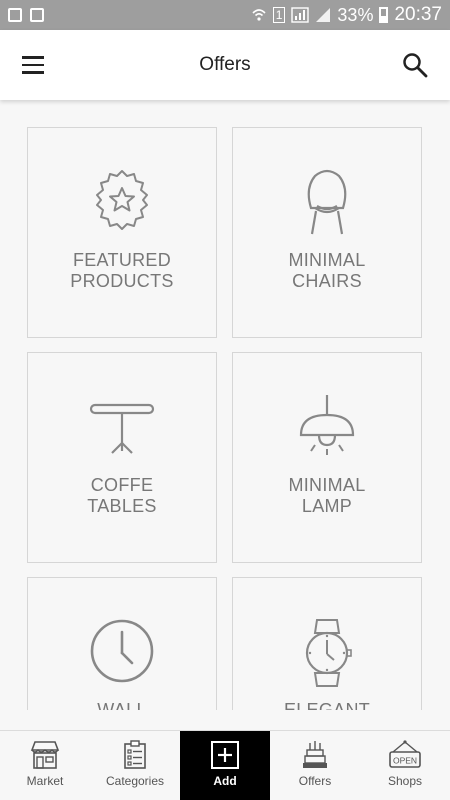 The width and height of the screenshot is (450, 800). Describe the element at coordinates (225, 755) in the screenshot. I see `add-box-icon` at that location.